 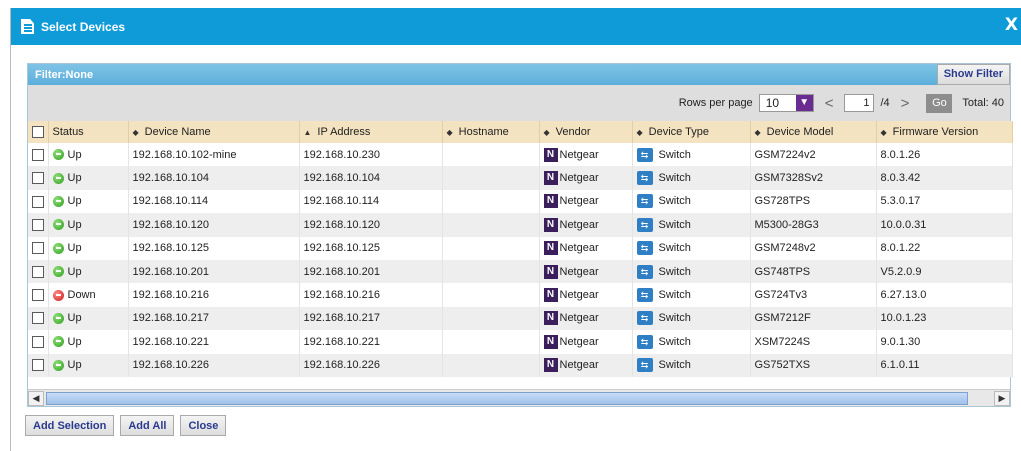 I want to click on column-header-device-name: ◆ Device Name, so click(x=214, y=132).